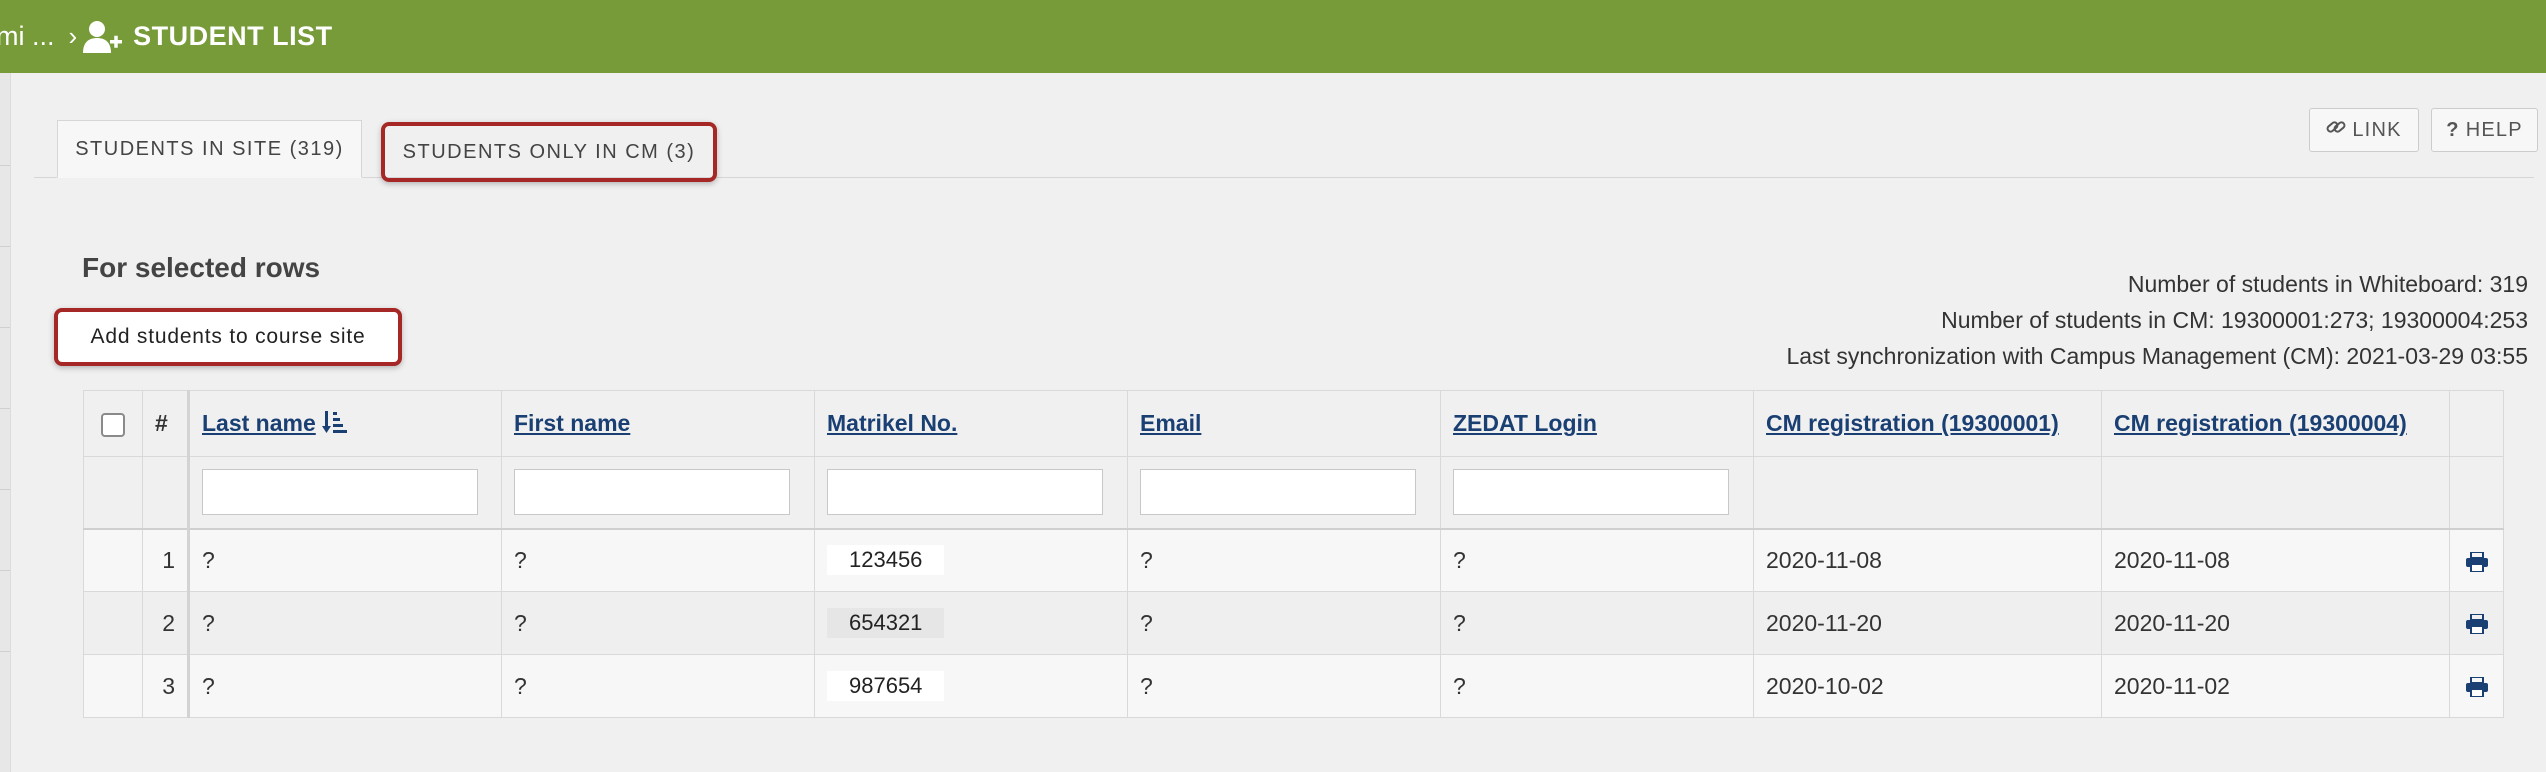  What do you see at coordinates (549, 152) in the screenshot?
I see `tab-students-only-in-cm: STUDENTS ONLY IN CM (3)` at bounding box center [549, 152].